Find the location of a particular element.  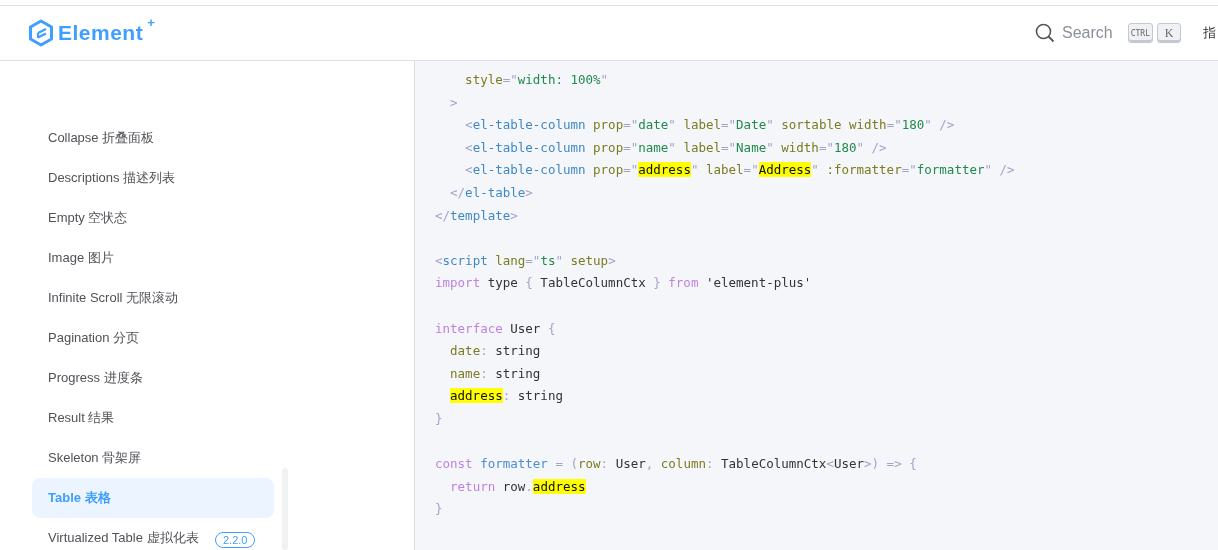

sidebar-item: Progress 进度条 is located at coordinates (153, 378).